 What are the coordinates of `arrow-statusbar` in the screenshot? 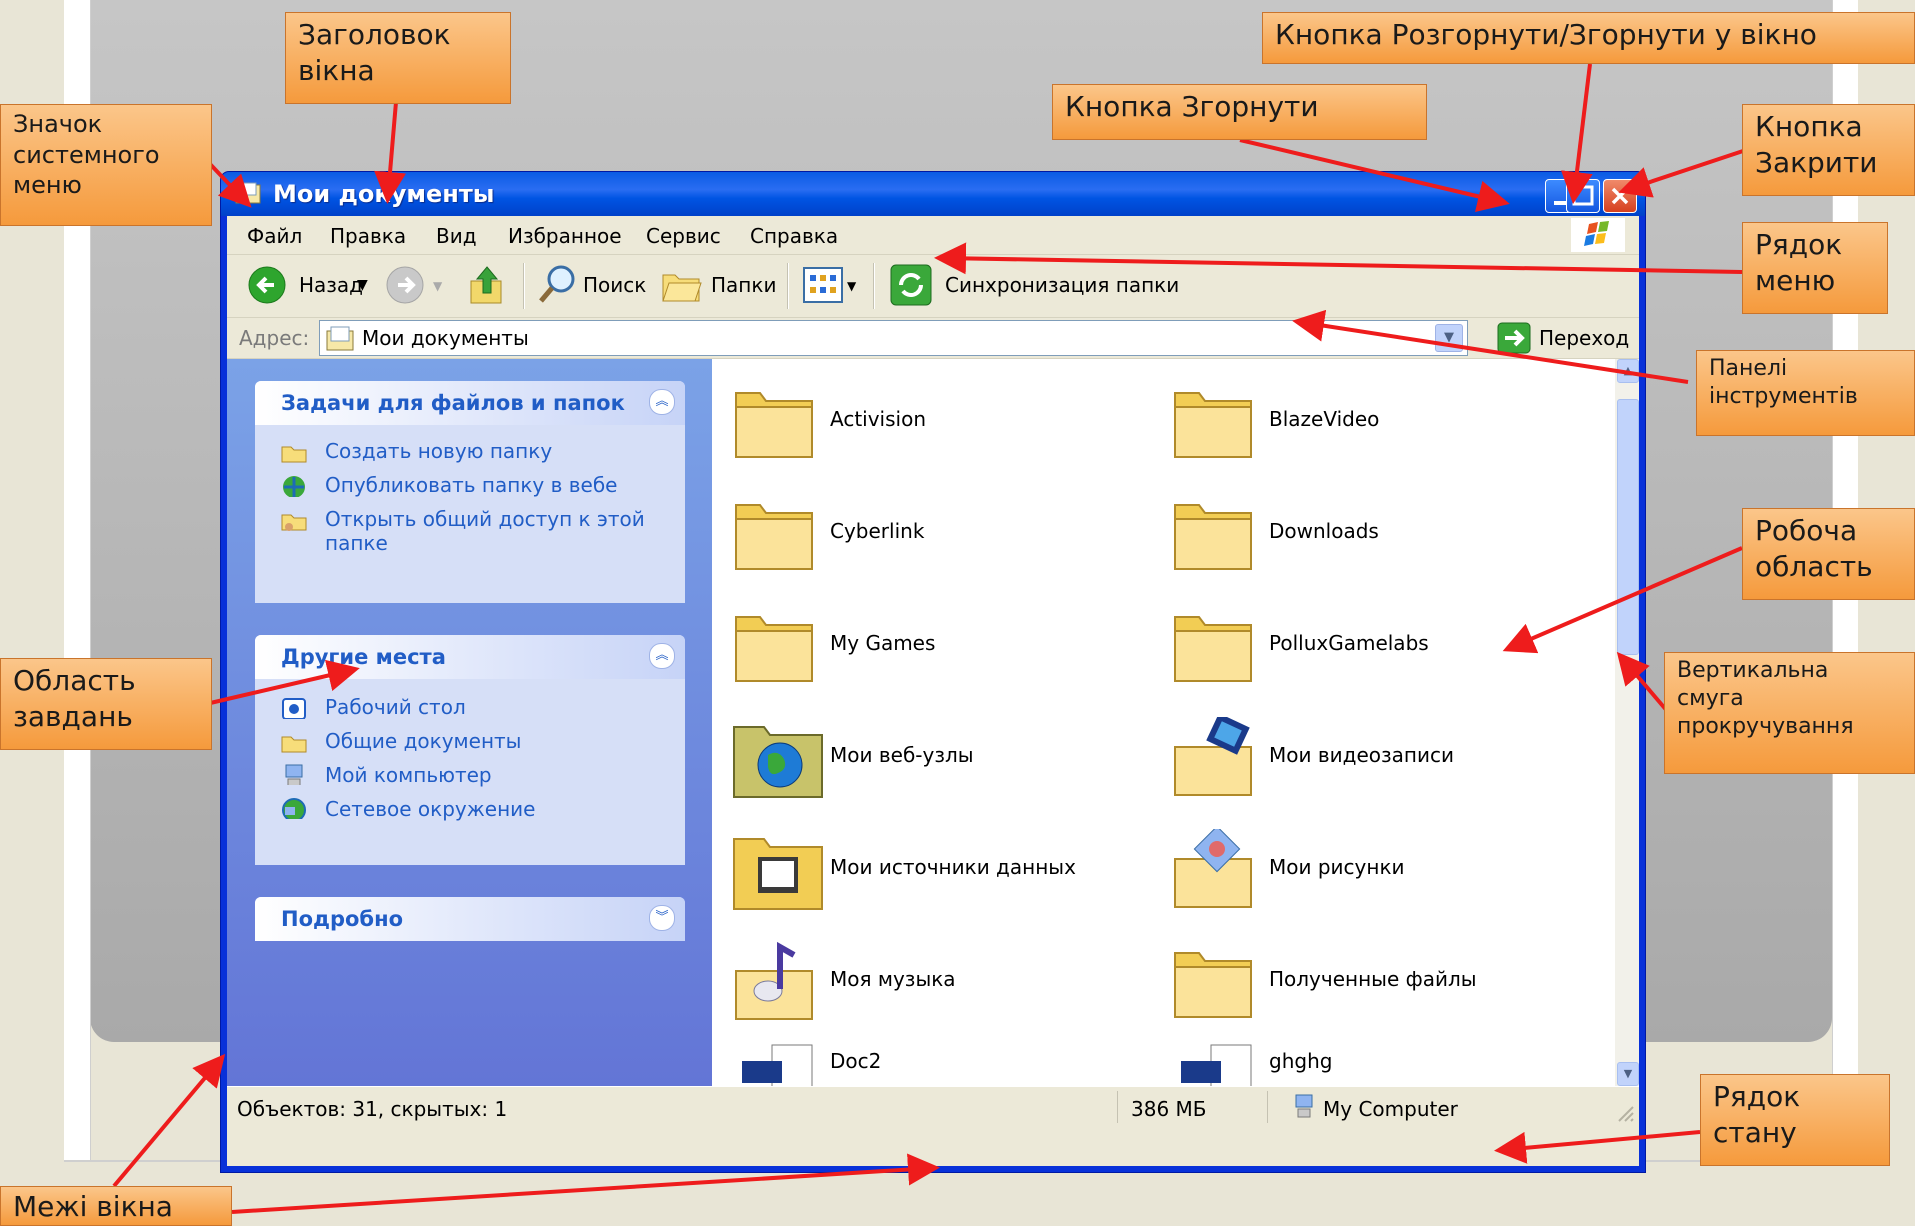 It's located at (1597, 1147).